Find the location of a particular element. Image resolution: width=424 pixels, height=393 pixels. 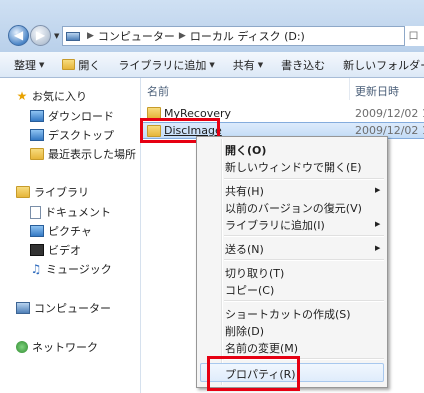

nav-computer: コンピューター is located at coordinates (63, 308).